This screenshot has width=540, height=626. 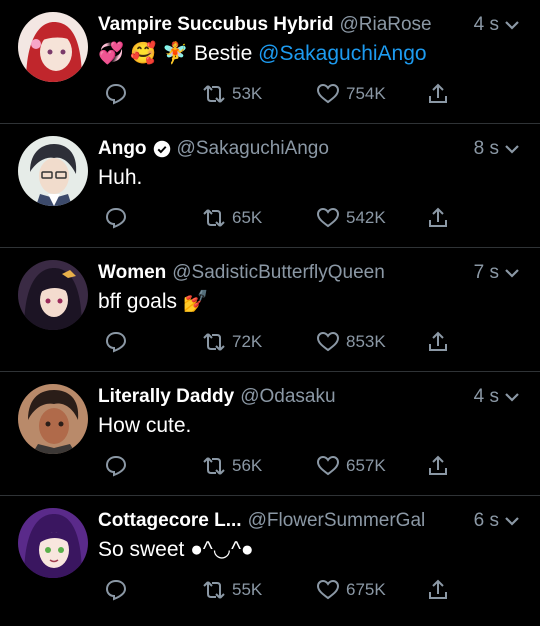 What do you see at coordinates (309, 426) in the screenshot?
I see `tweet-text: How cute.` at bounding box center [309, 426].